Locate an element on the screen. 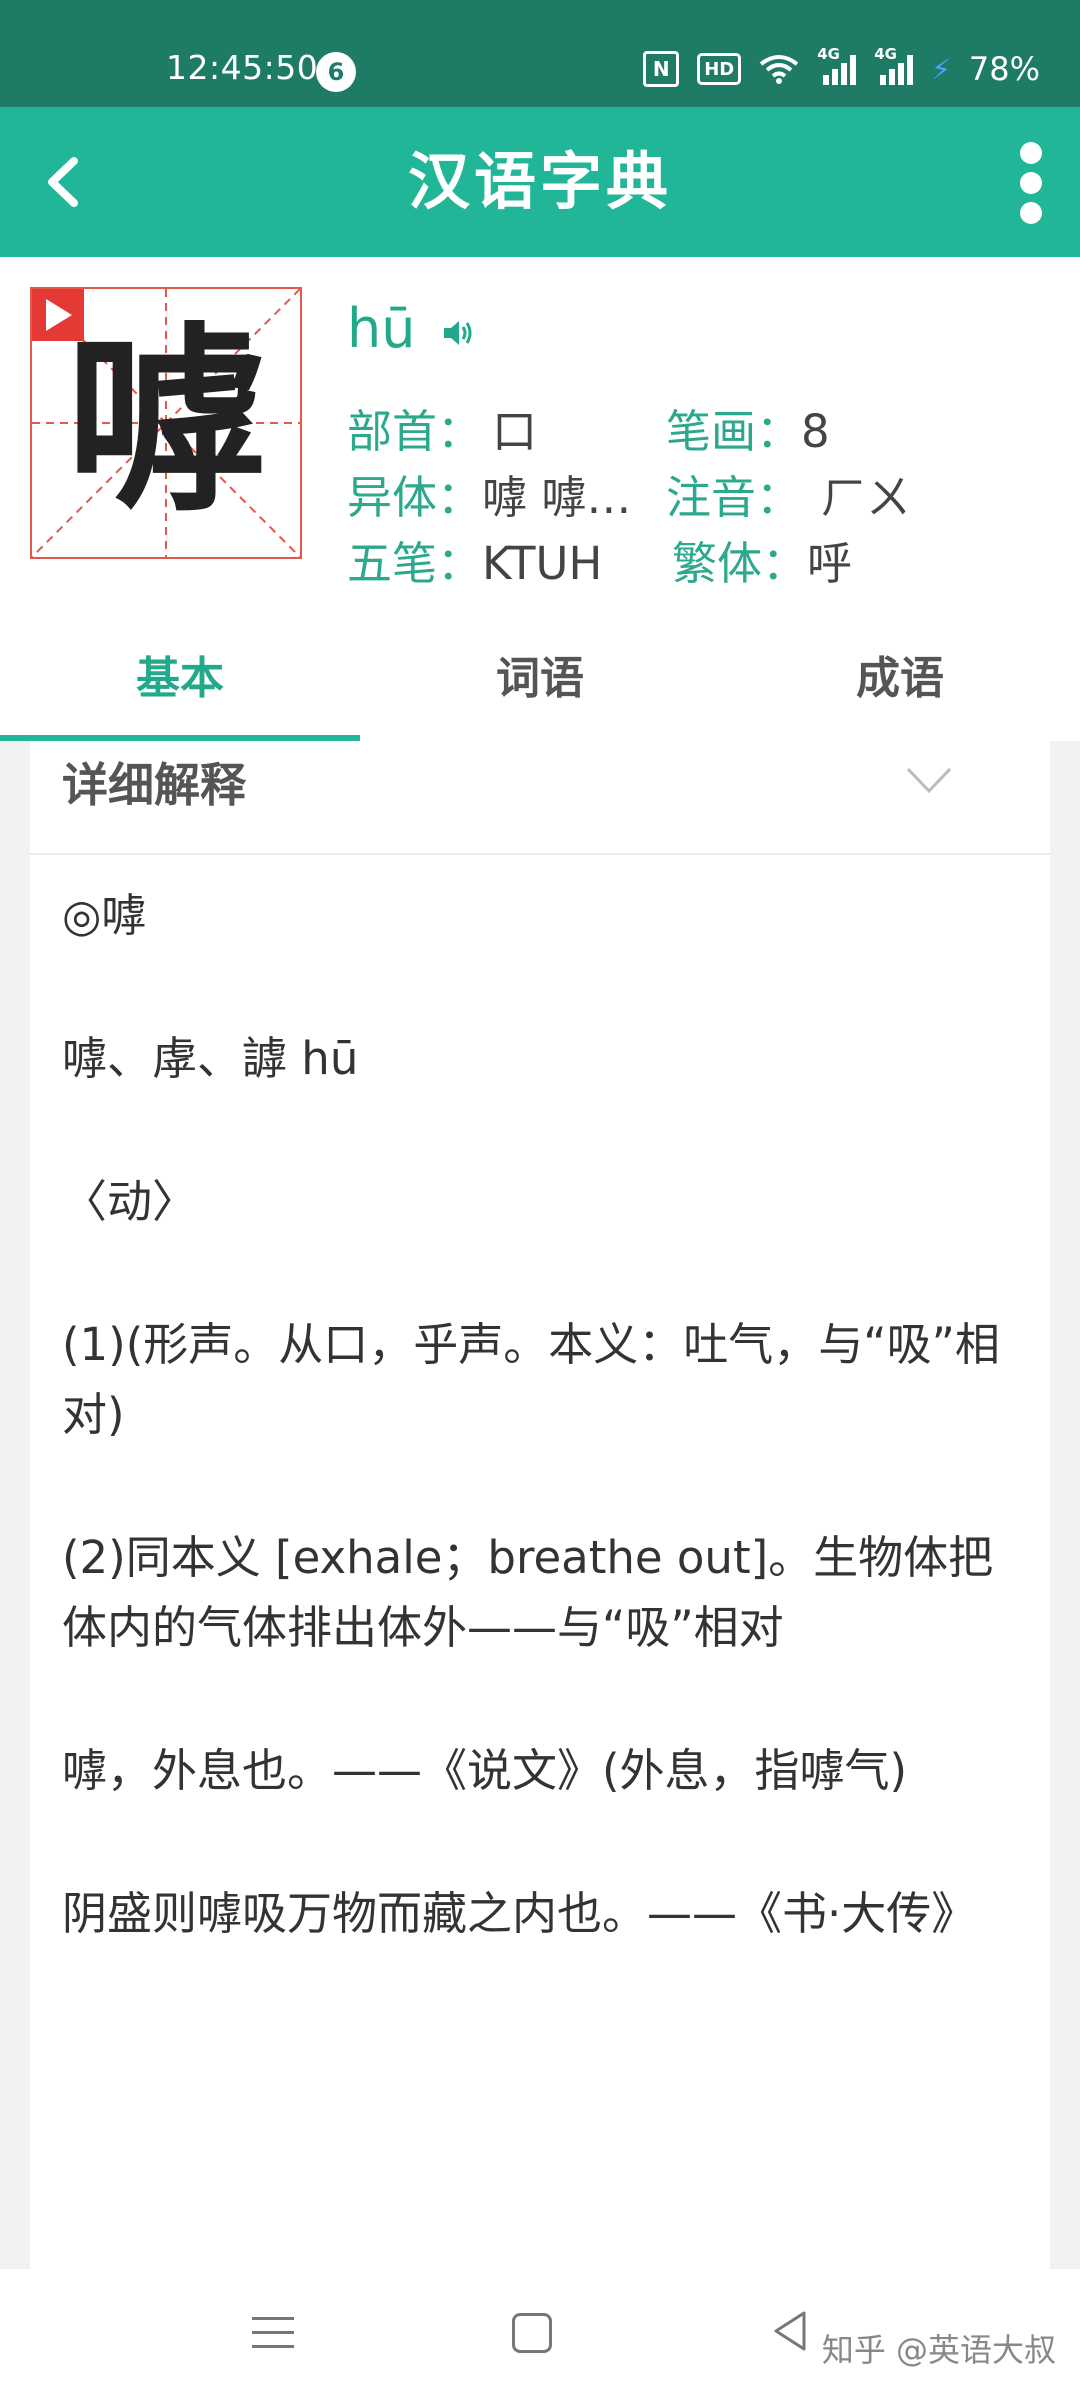 The width and height of the screenshot is (1080, 2400). traditional-value: 呼 is located at coordinates (829, 563).